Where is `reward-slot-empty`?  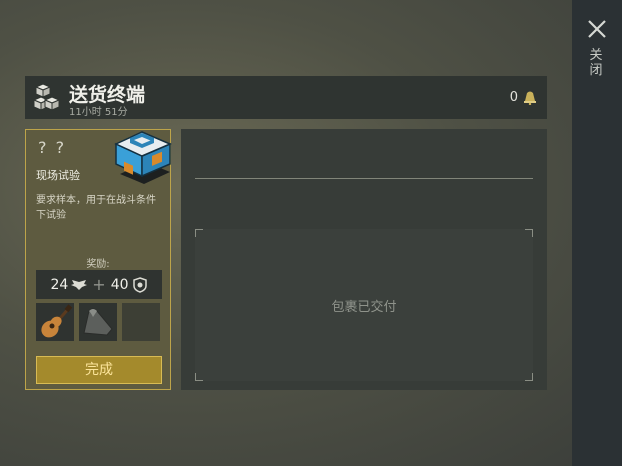
reward-slot-empty is located at coordinates (141, 322).